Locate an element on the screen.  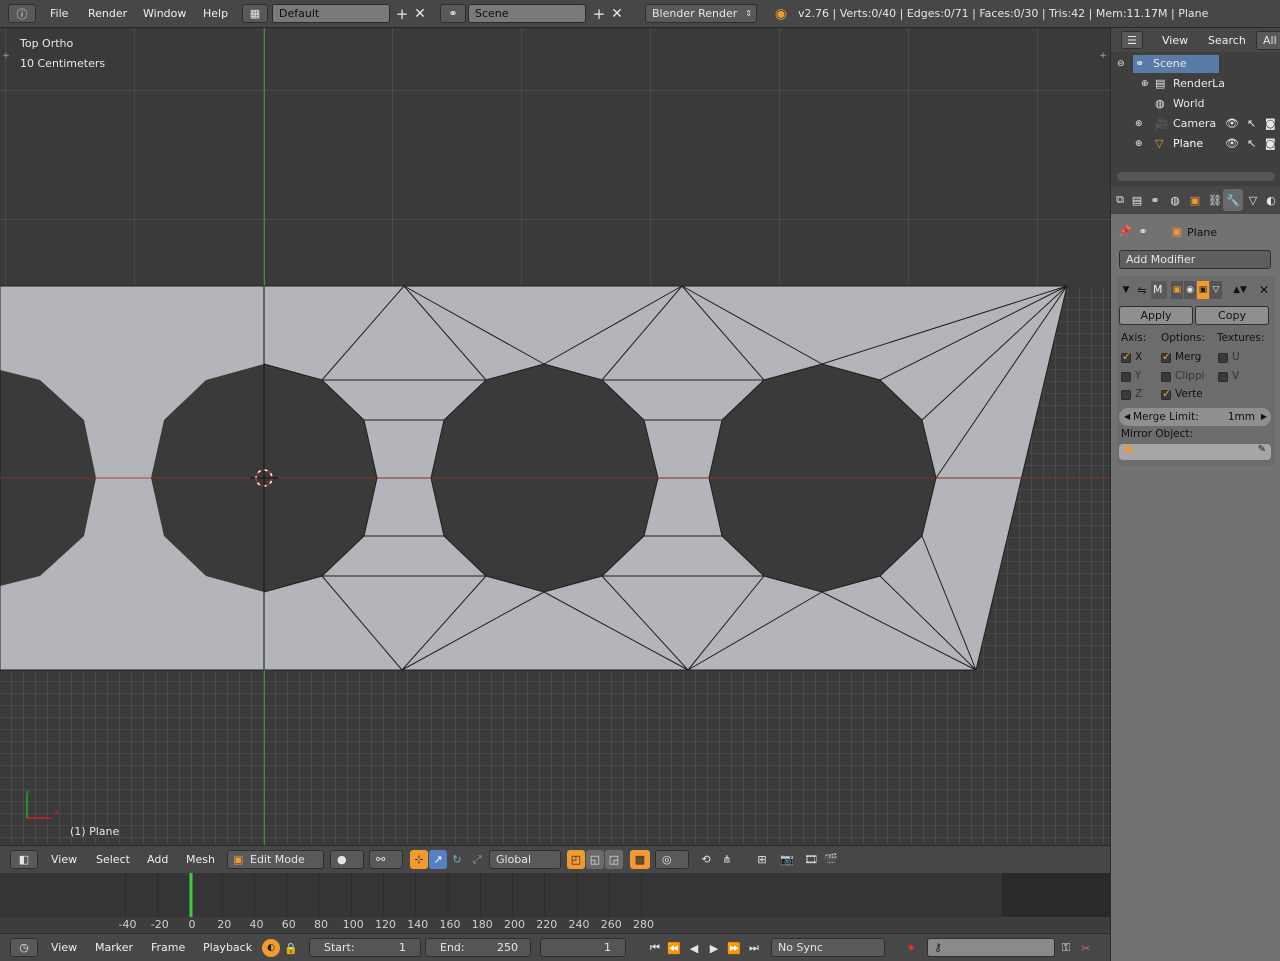
remove-scene-icon: ✕ is located at coordinates (617, 13).